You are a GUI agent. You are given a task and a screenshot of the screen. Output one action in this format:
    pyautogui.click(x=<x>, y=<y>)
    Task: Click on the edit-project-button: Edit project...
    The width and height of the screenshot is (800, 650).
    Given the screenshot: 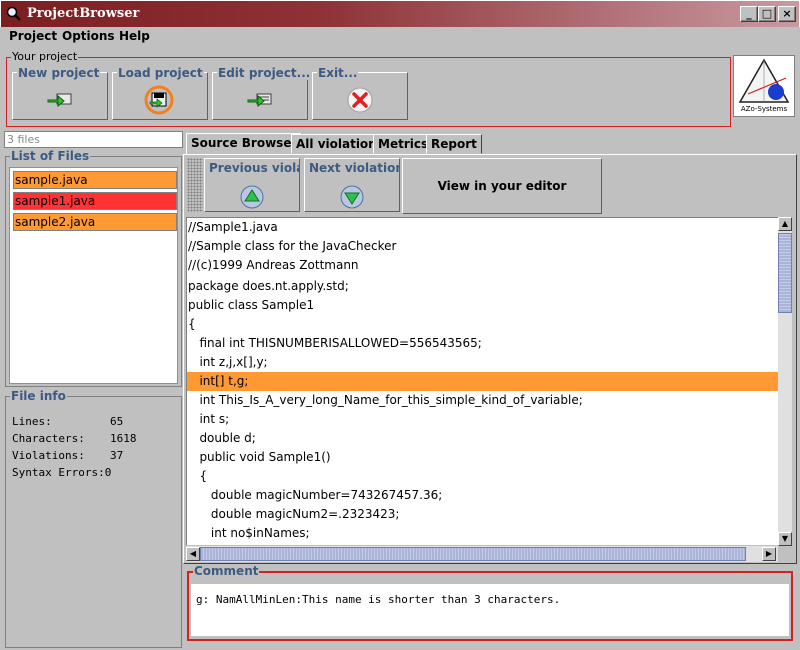 What is the action you would take?
    pyautogui.click(x=262, y=93)
    